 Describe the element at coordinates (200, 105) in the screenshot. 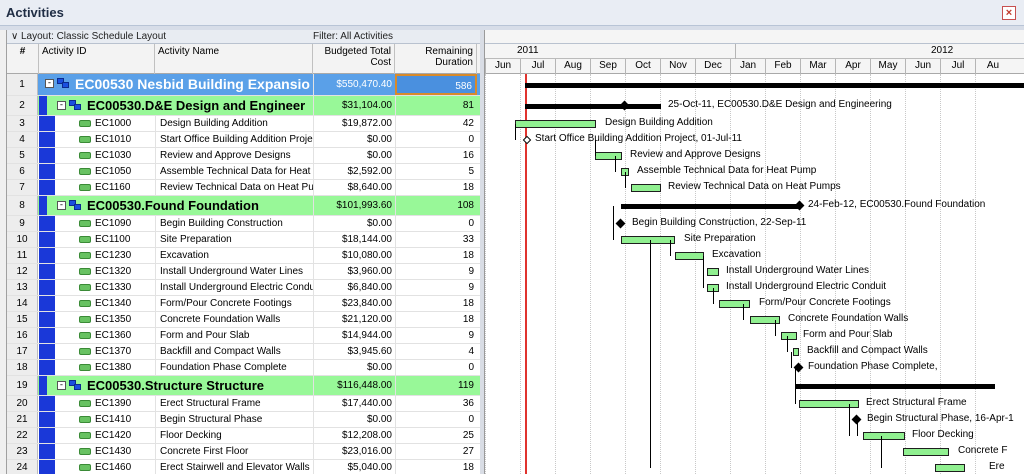

I see `wbs-name: EC00530.D&E Design and Engineer` at that location.